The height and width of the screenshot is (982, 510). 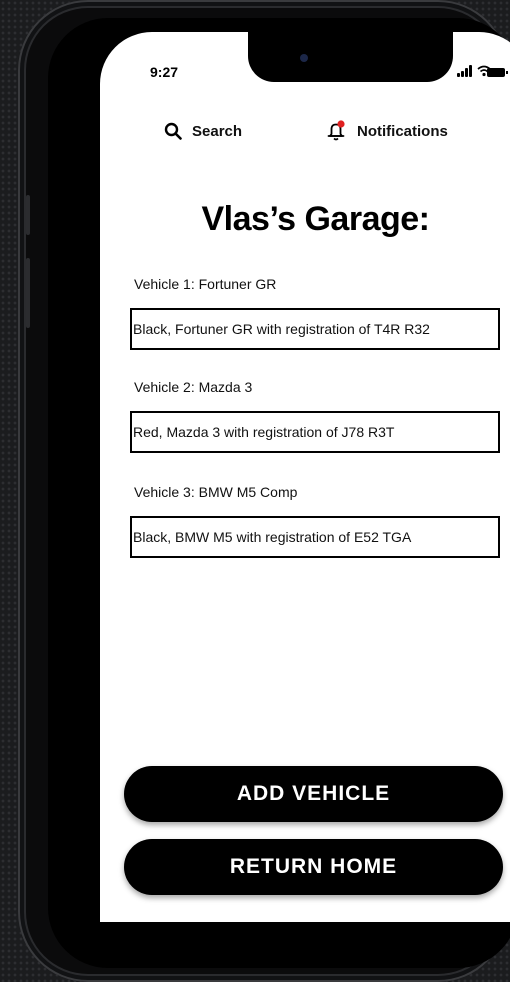 What do you see at coordinates (315, 329) in the screenshot?
I see `vehicle-1-field` at bounding box center [315, 329].